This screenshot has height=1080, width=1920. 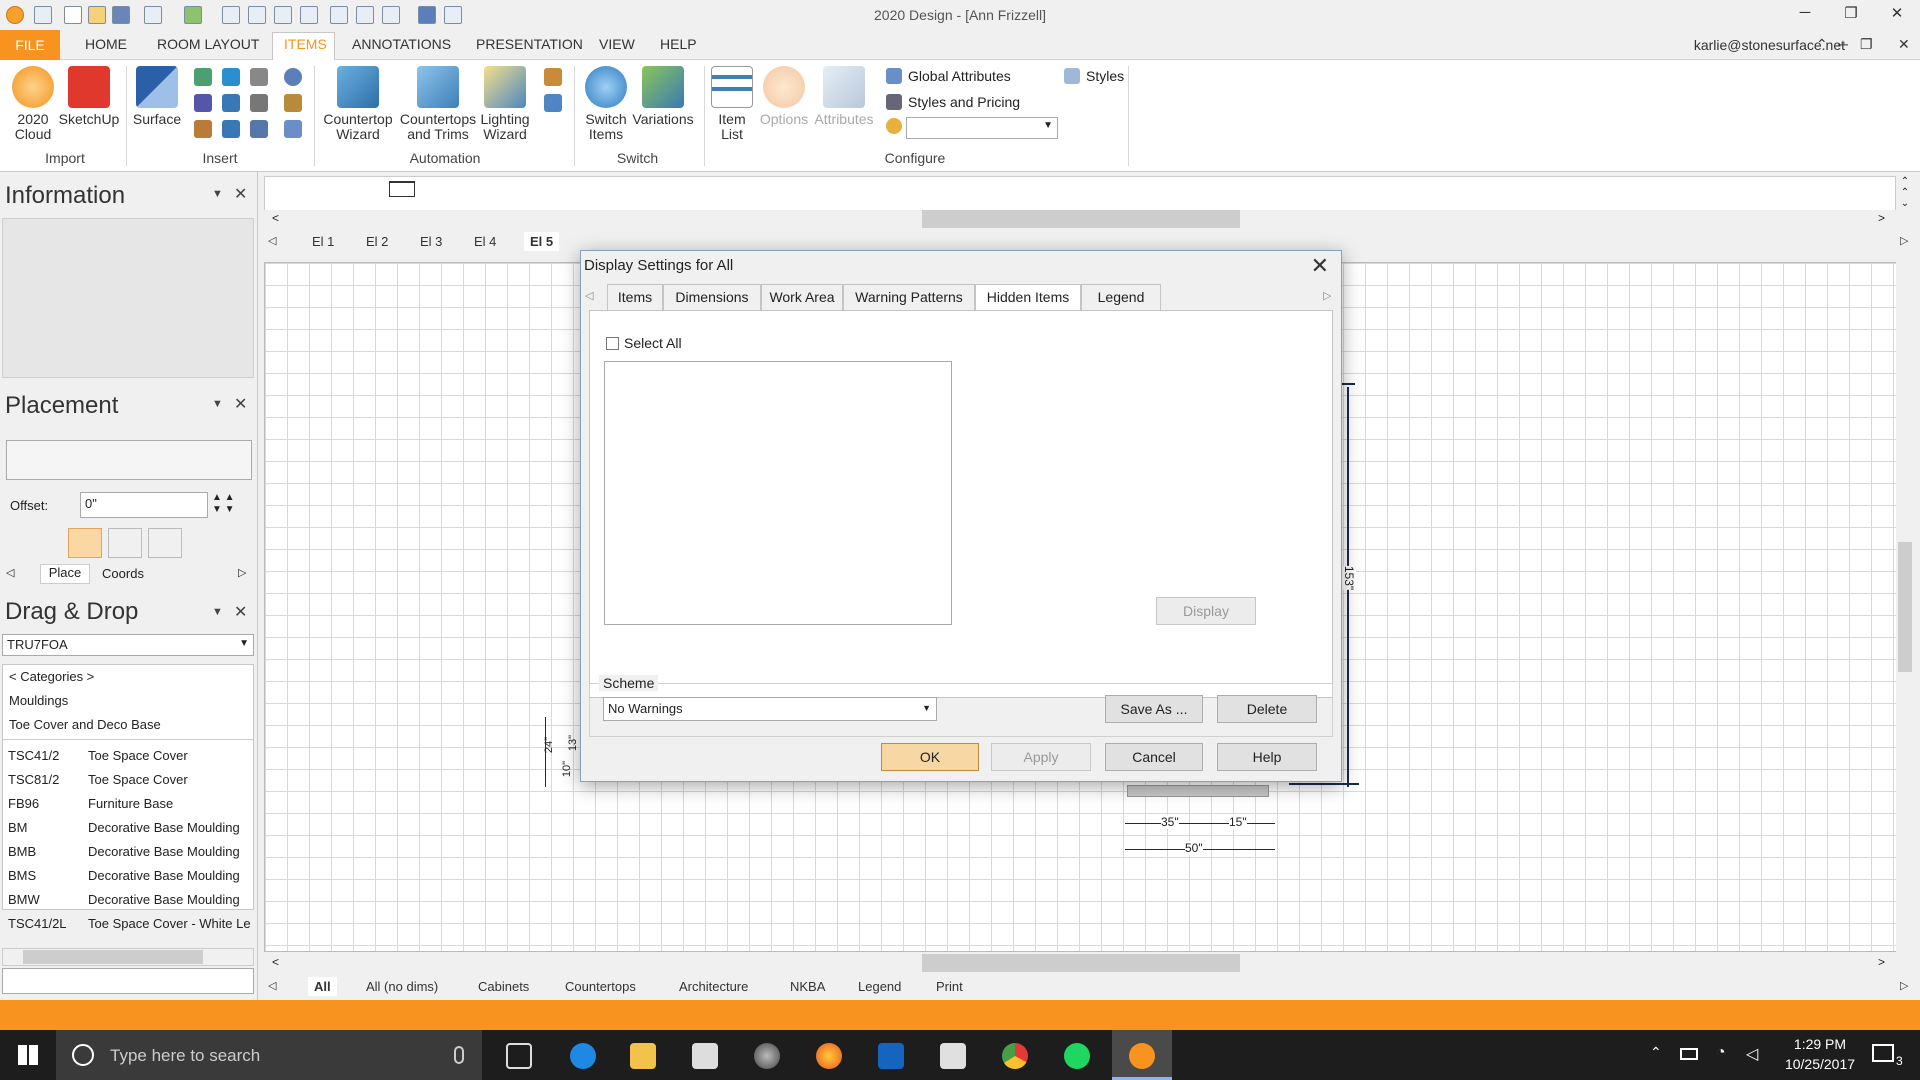 I want to click on insert-chair-icon, so click(x=203, y=129).